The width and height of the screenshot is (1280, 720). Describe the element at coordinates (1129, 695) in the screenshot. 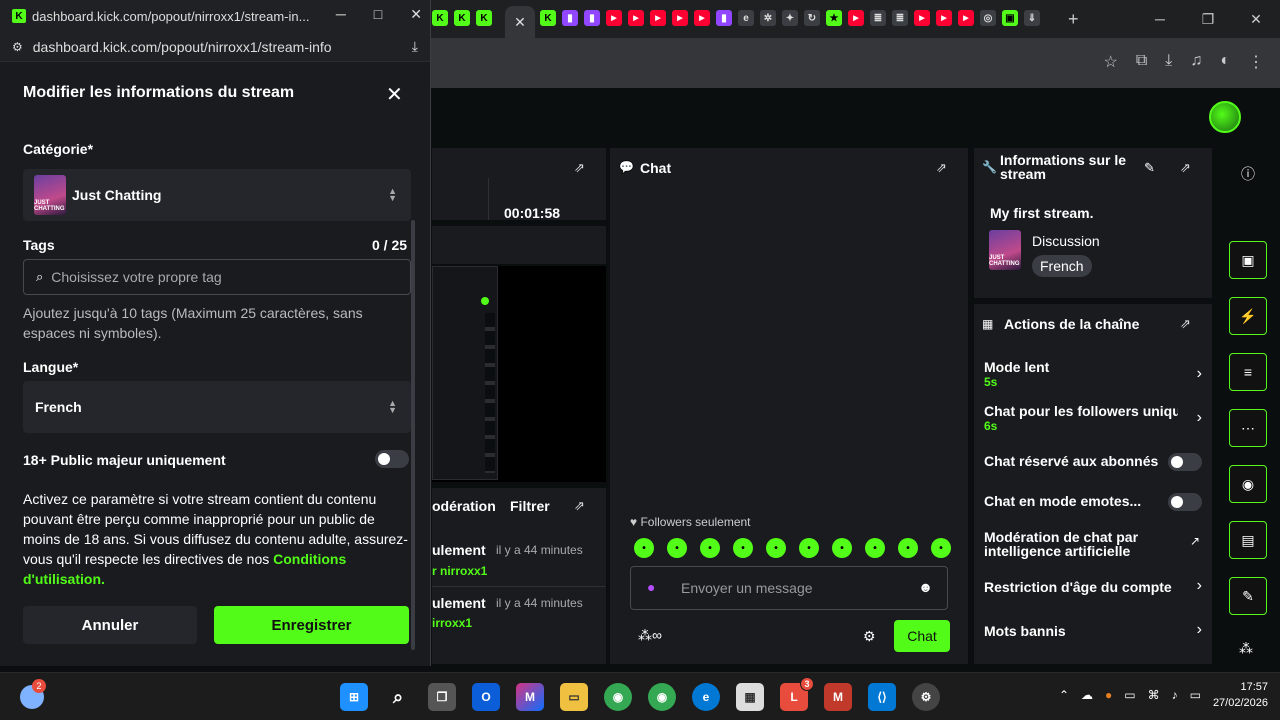

I see `display-icon: ▭` at that location.